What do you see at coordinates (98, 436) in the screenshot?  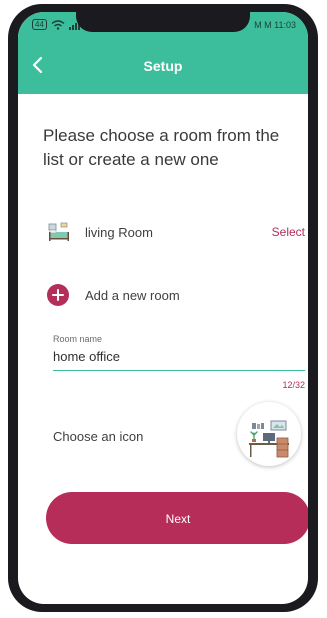 I see `choose-icon-label: Choose an icon` at bounding box center [98, 436].